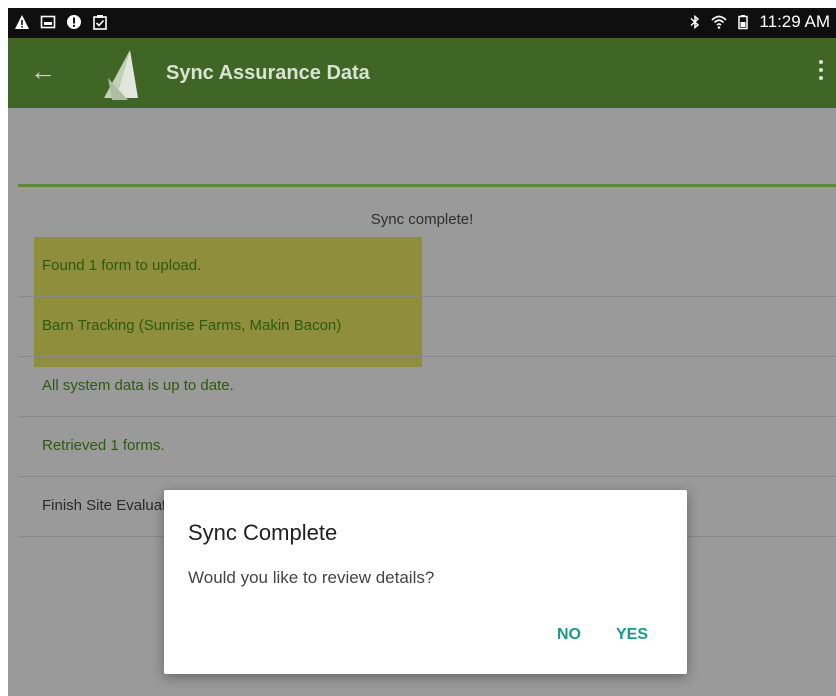  I want to click on list-item-text: Retrieved 1 forms., so click(103, 445).